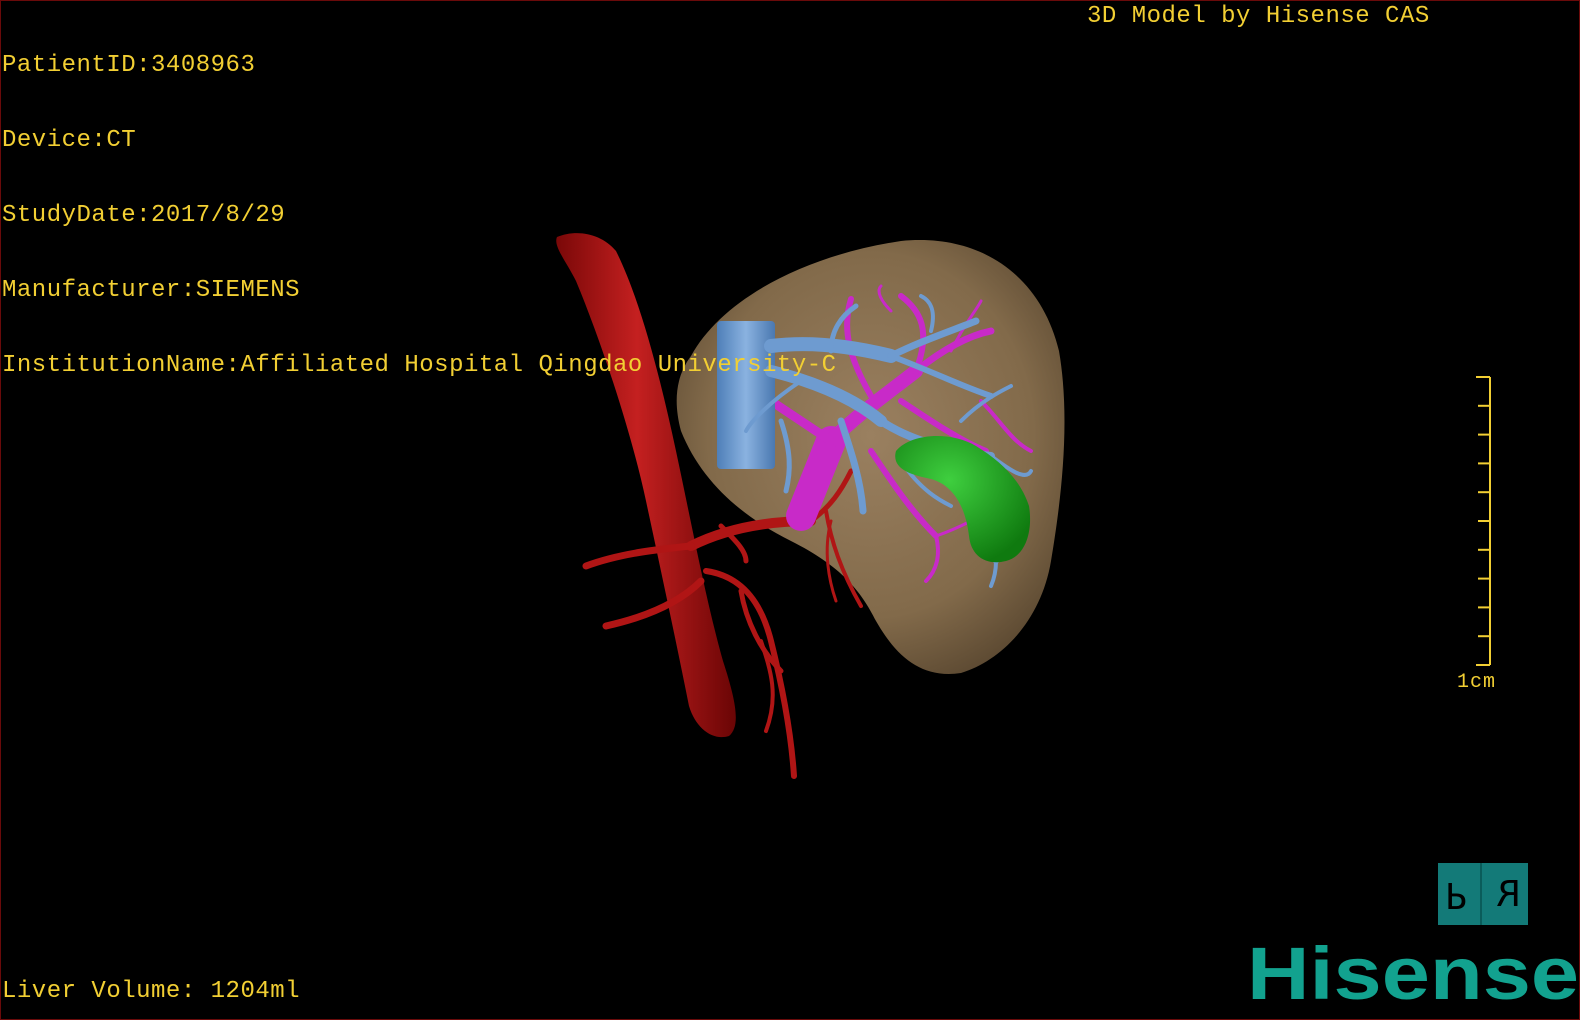 This screenshot has width=1580, height=1020. Describe the element at coordinates (1509, 894) in the screenshot. I see `orientation-face-right: R` at that location.